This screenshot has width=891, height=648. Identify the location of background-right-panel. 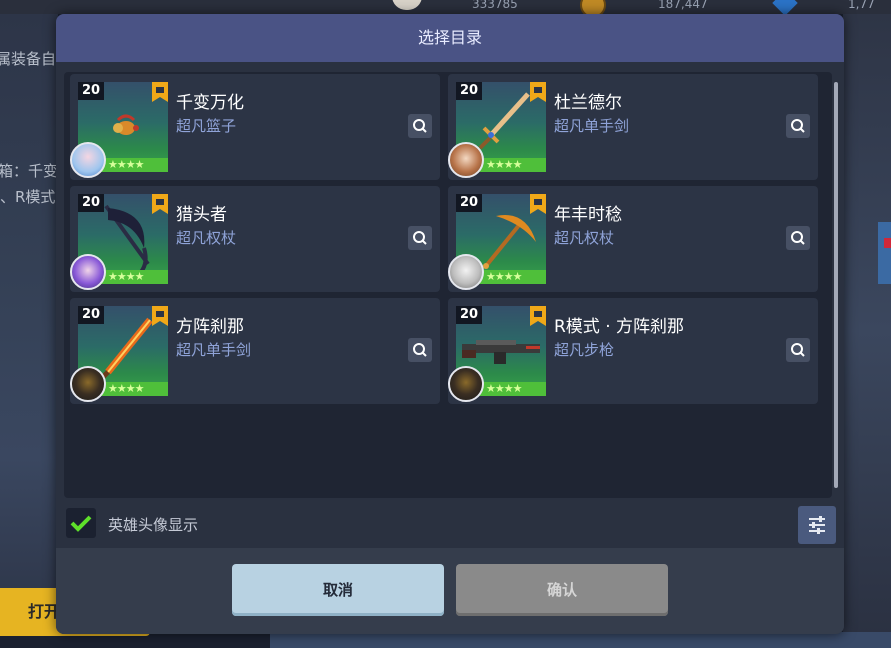
(867, 331).